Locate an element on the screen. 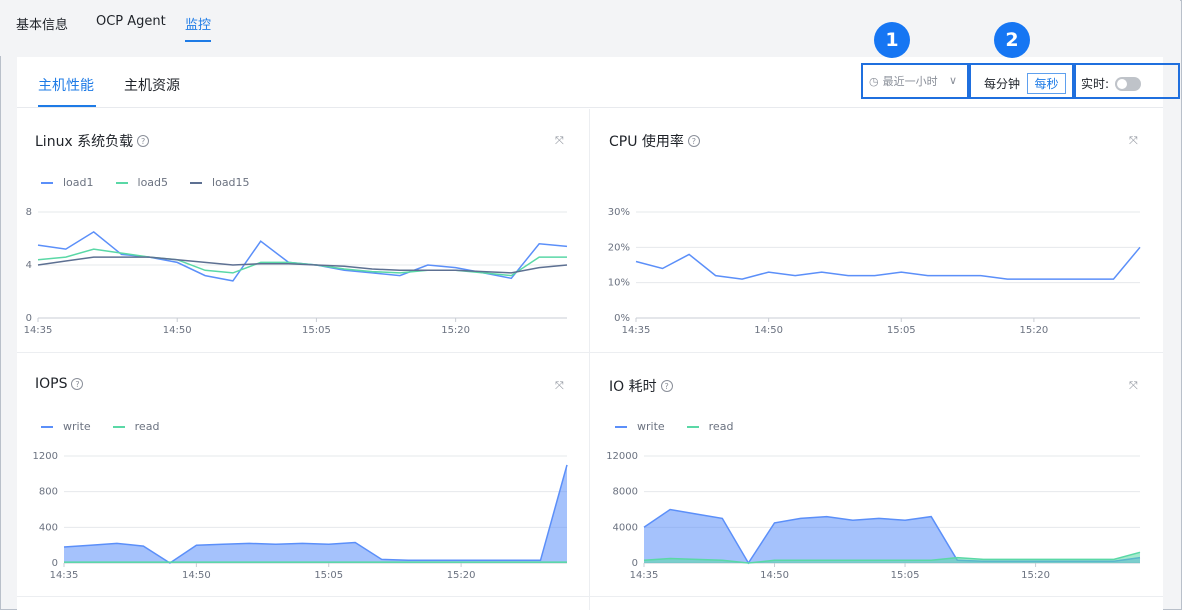 This screenshot has height=610, width=1182. grid-divider-horizontal is located at coordinates (590, 352).